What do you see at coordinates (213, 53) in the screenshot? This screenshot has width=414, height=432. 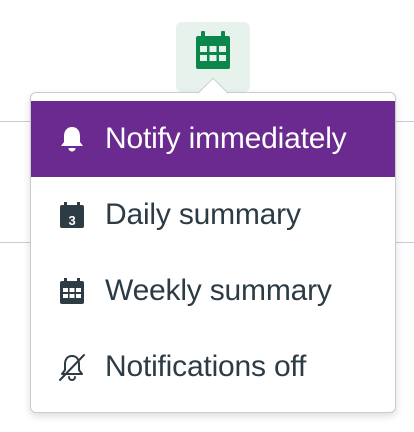 I see `calendar-icon` at bounding box center [213, 53].